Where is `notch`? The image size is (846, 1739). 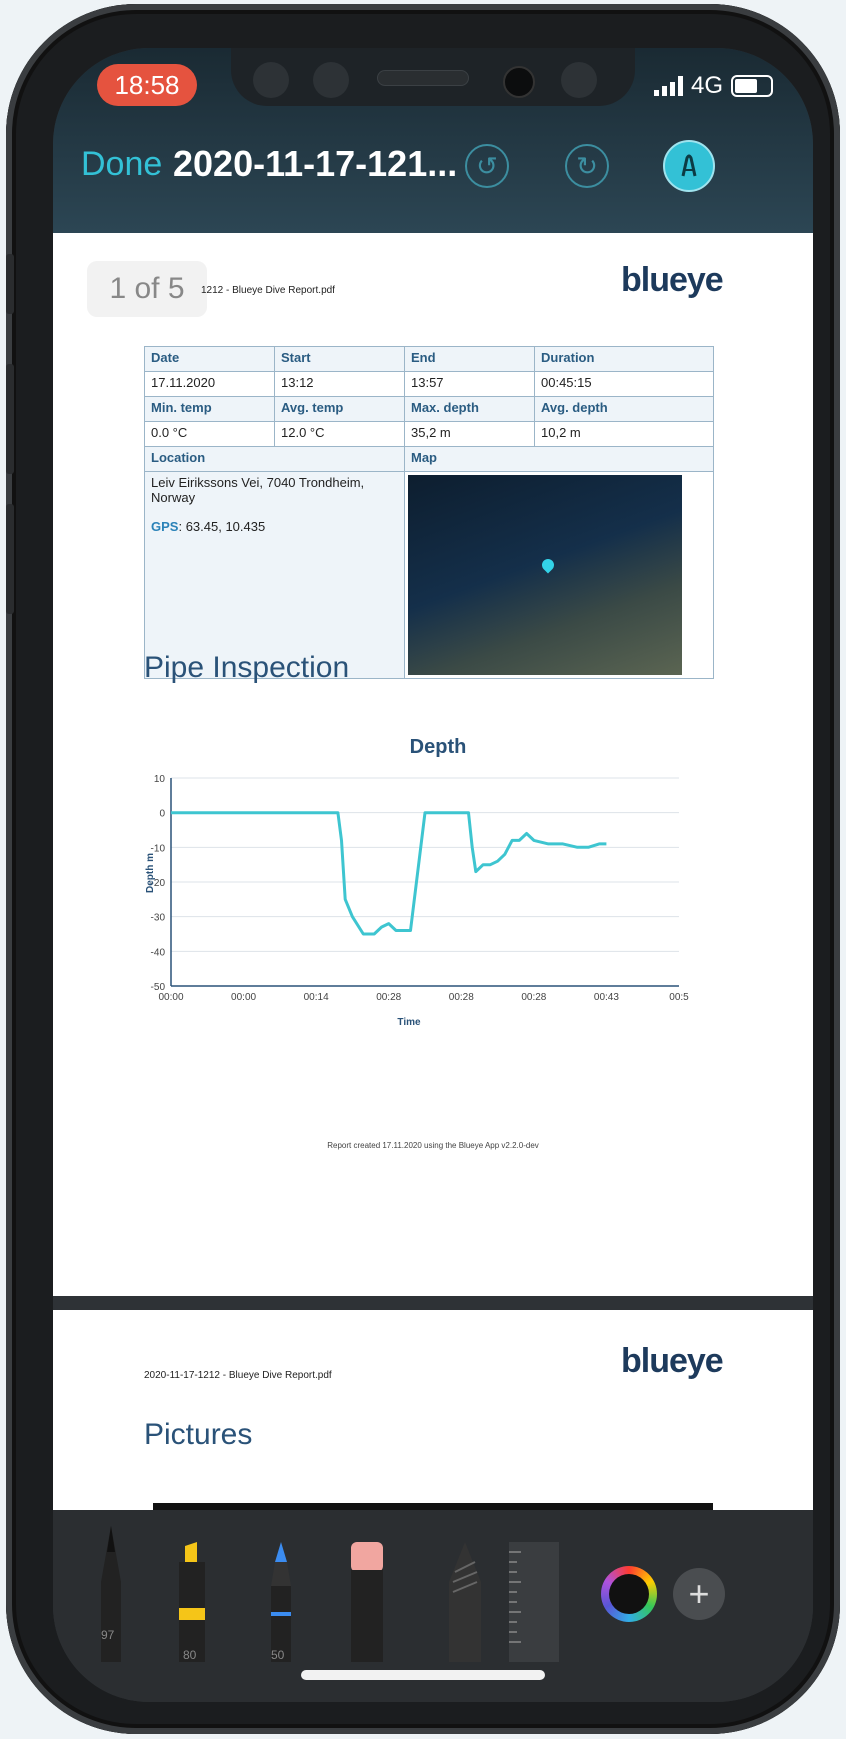
notch is located at coordinates (433, 77).